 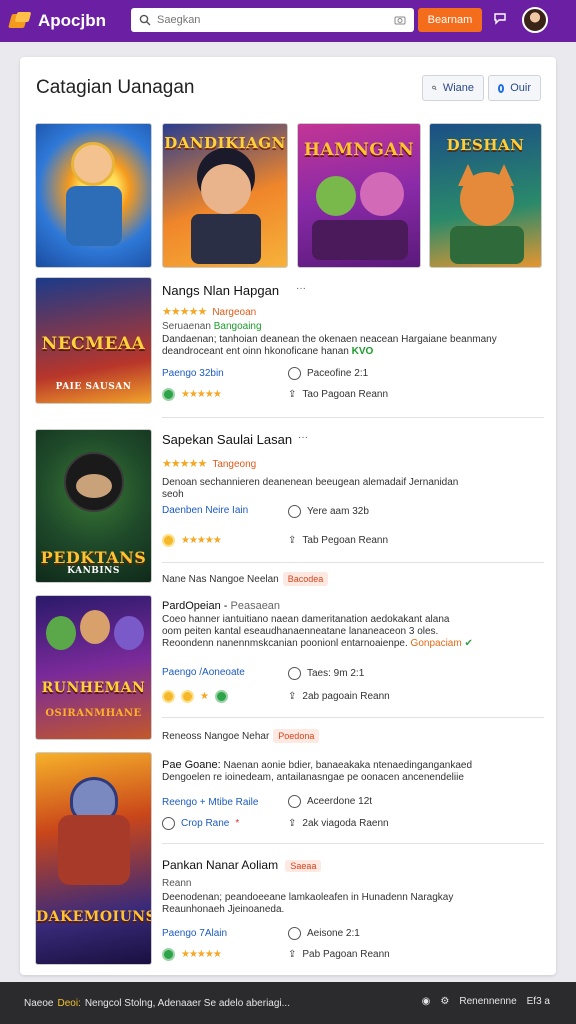 What do you see at coordinates (209, 312) in the screenshot?
I see `rating-stars: ★★★★★ Nargeoan` at bounding box center [209, 312].